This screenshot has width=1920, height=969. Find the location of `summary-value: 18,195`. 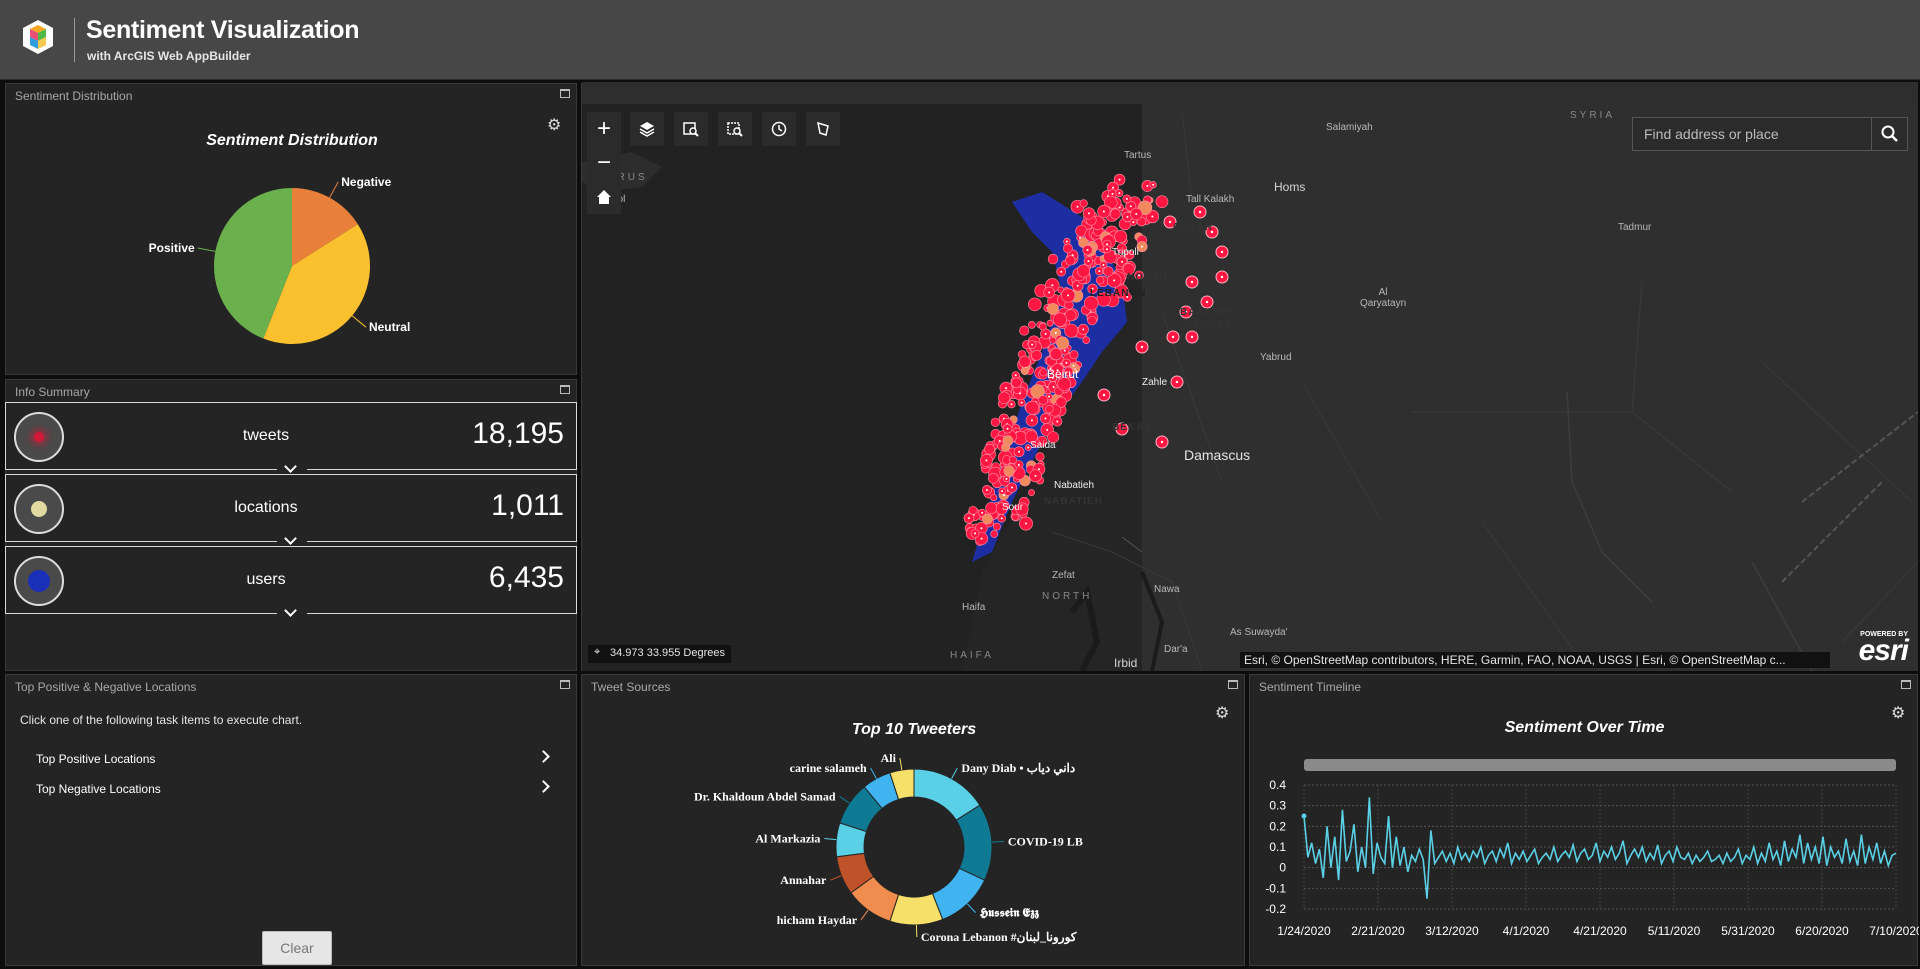

summary-value: 18,195 is located at coordinates (518, 433).